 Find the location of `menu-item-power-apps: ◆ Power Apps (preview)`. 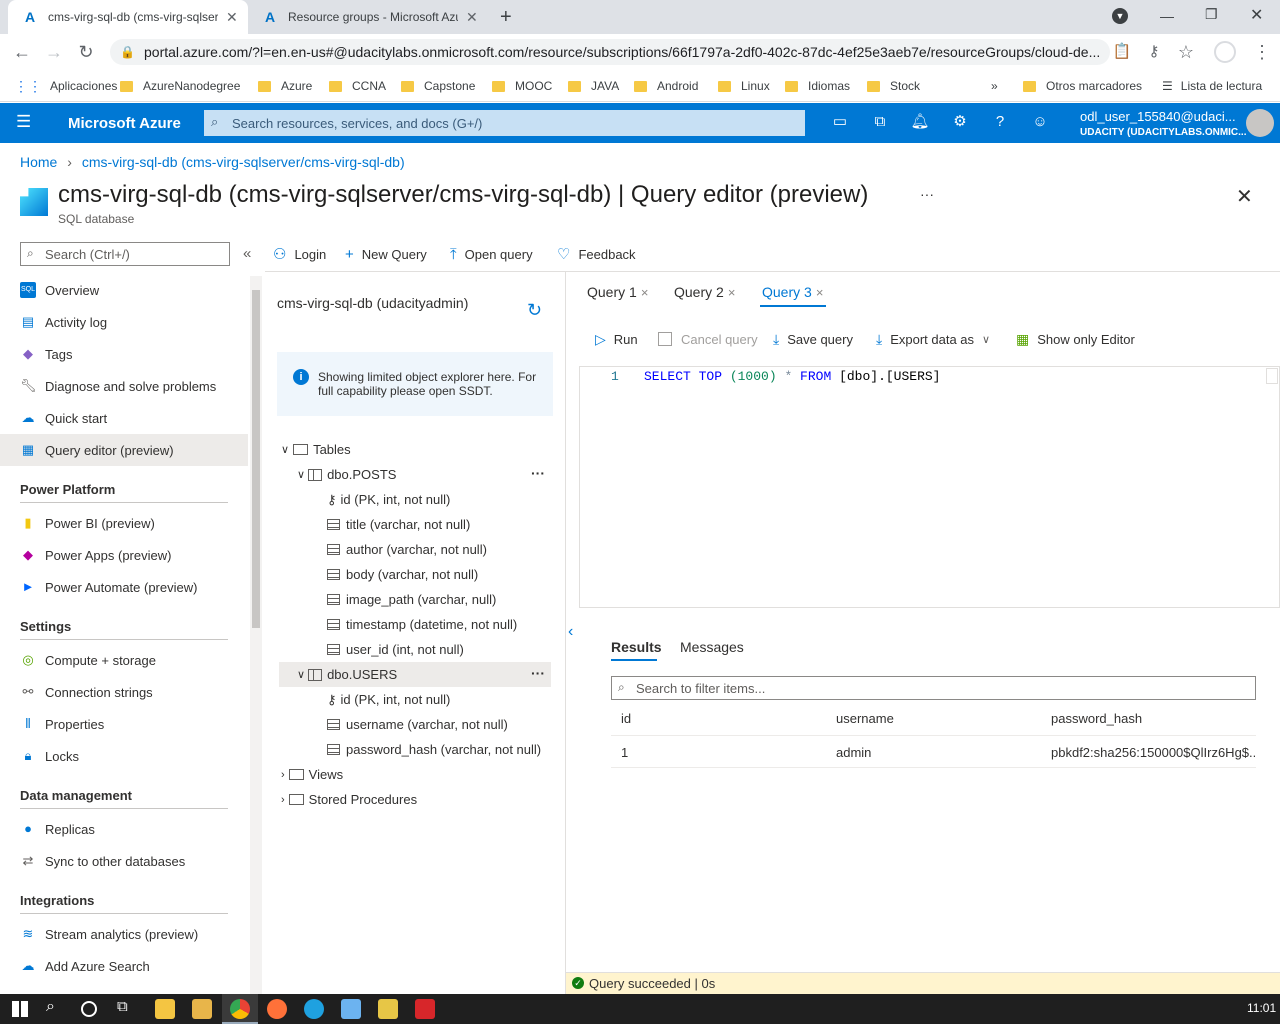

menu-item-power-apps: ◆ Power Apps (preview) is located at coordinates (124, 555).